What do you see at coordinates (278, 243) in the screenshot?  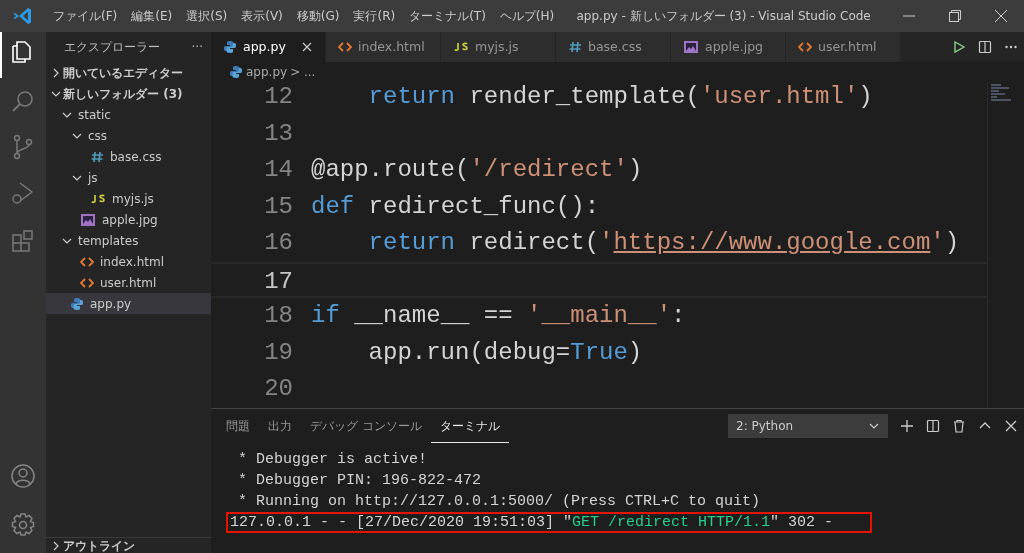 I see `line-number: 16` at bounding box center [278, 243].